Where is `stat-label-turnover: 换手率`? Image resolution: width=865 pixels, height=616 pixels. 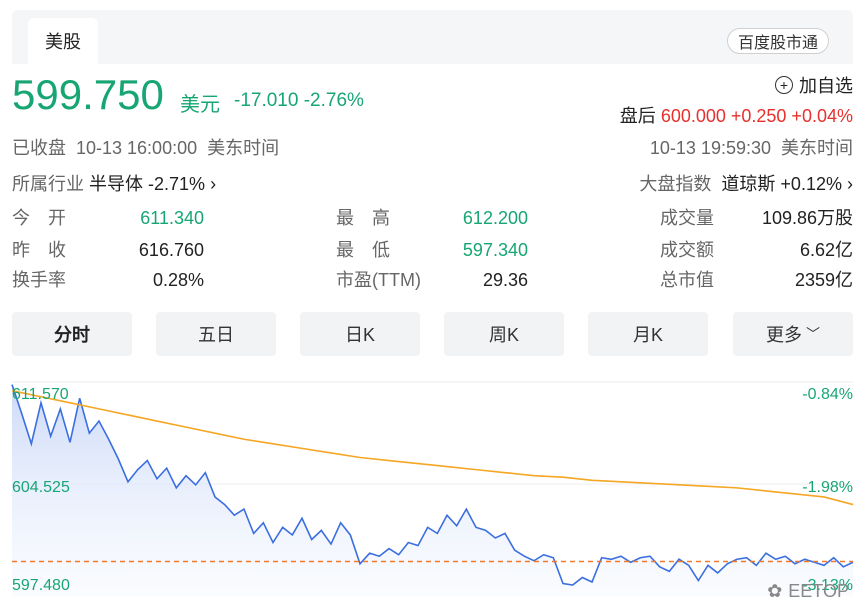
stat-label-turnover: 换手率 is located at coordinates (39, 280).